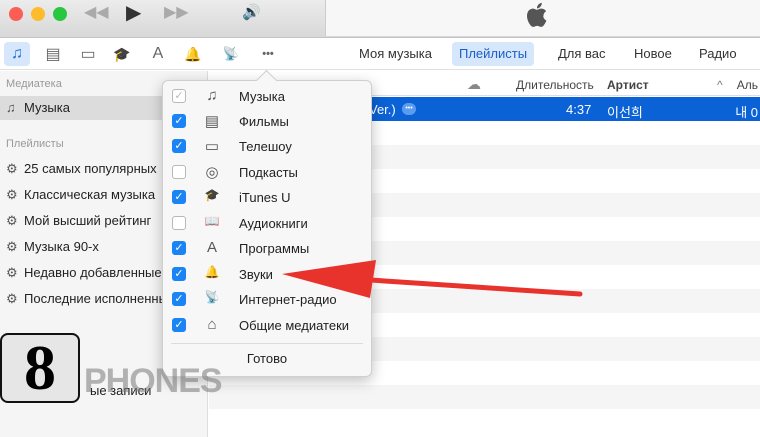  What do you see at coordinates (40, 368) in the screenshot?
I see `step-badge: 8` at bounding box center [40, 368].